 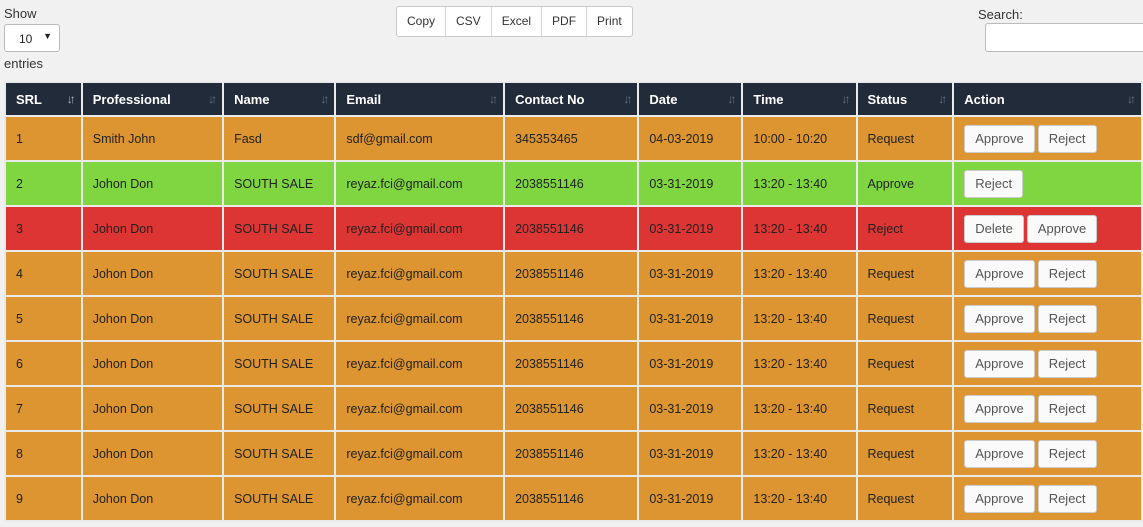 What do you see at coordinates (799, 99) in the screenshot?
I see `column-header-time: Time ↓↑` at bounding box center [799, 99].